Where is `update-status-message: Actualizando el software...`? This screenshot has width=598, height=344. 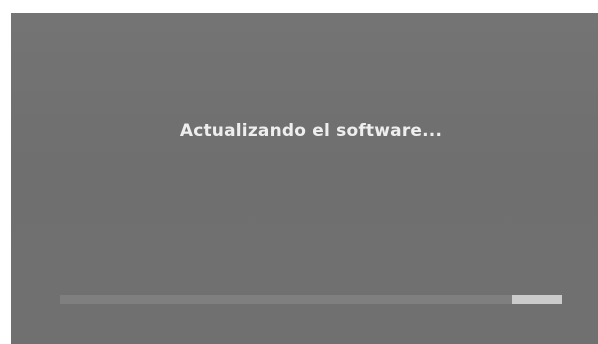
update-status-message: Actualizando el software... is located at coordinates (311, 131).